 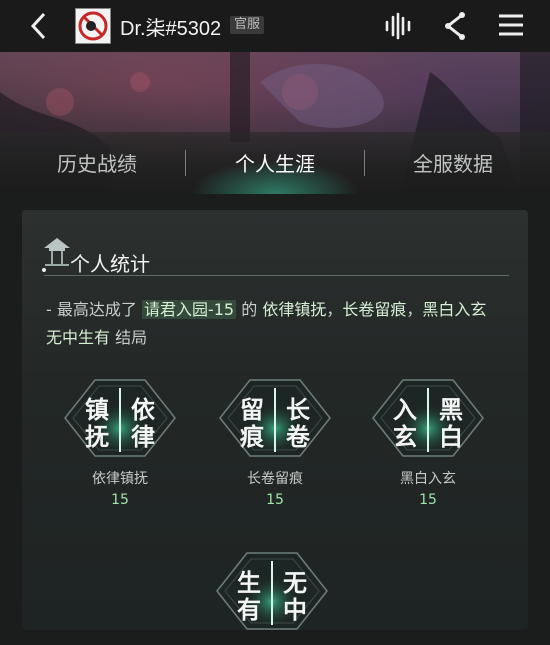 What do you see at coordinates (451, 409) in the screenshot?
I see `emblem-glyph: 黑` at bounding box center [451, 409].